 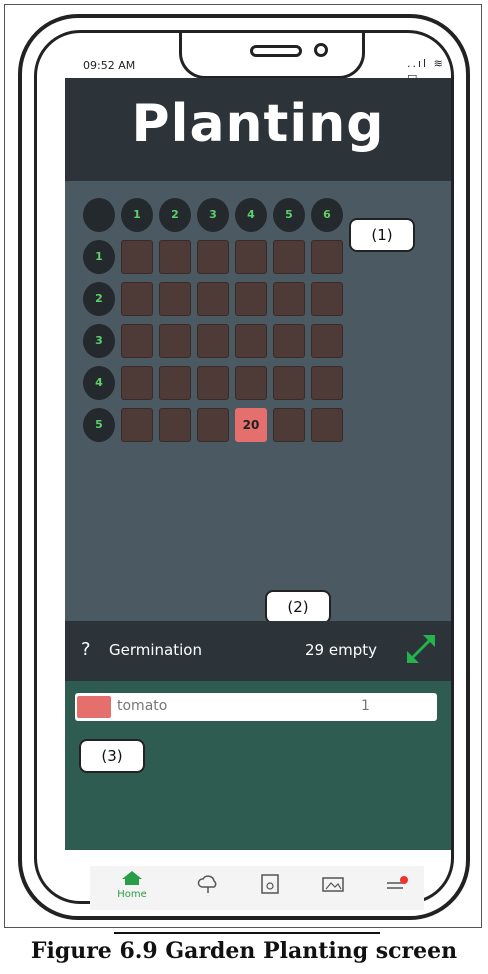 I want to click on page-title: Planting, so click(x=258, y=124).